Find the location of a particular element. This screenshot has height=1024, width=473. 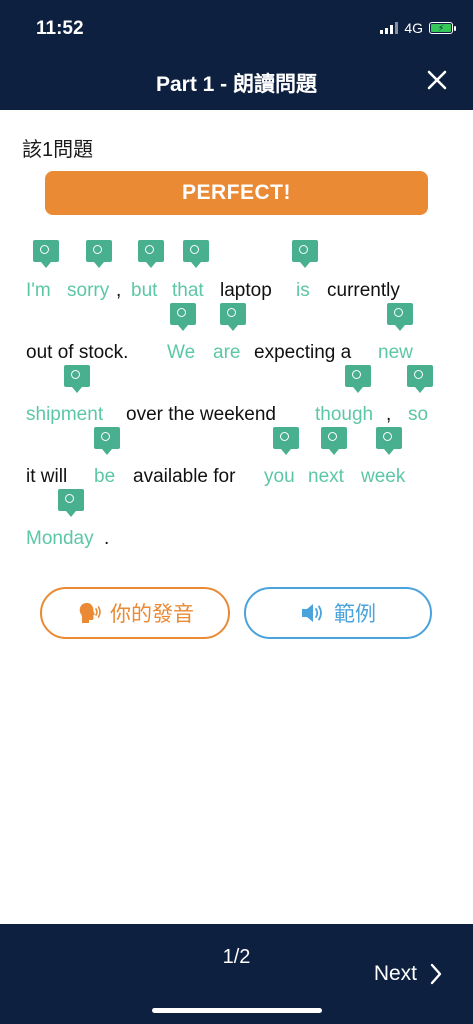

example-button: 範例 is located at coordinates (338, 613).